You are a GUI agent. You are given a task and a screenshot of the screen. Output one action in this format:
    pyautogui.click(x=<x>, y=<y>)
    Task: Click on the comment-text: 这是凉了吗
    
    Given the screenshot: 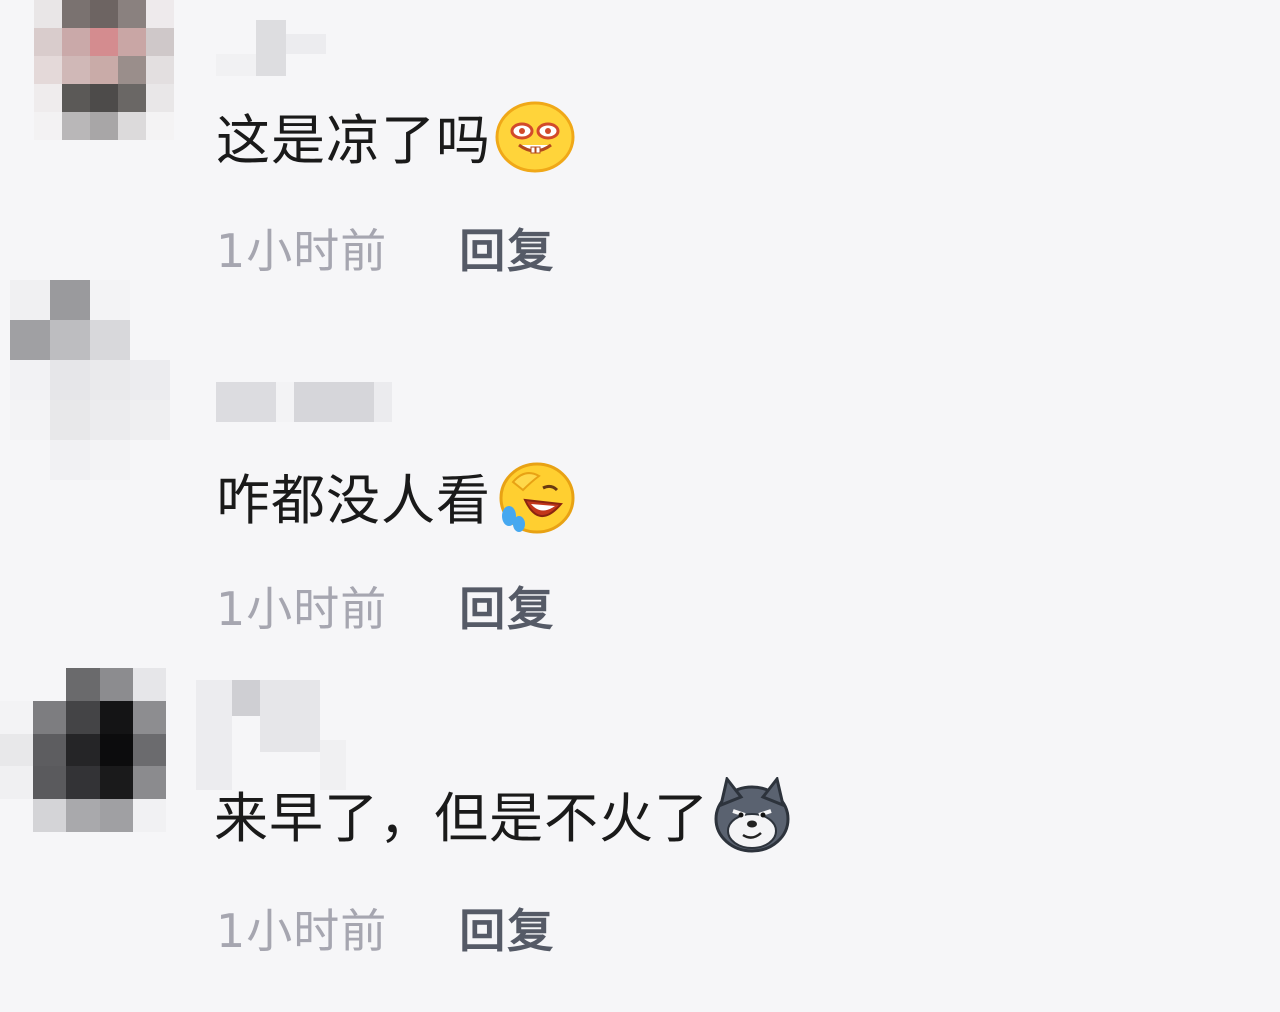 What is the action you would take?
    pyautogui.click(x=395, y=136)
    